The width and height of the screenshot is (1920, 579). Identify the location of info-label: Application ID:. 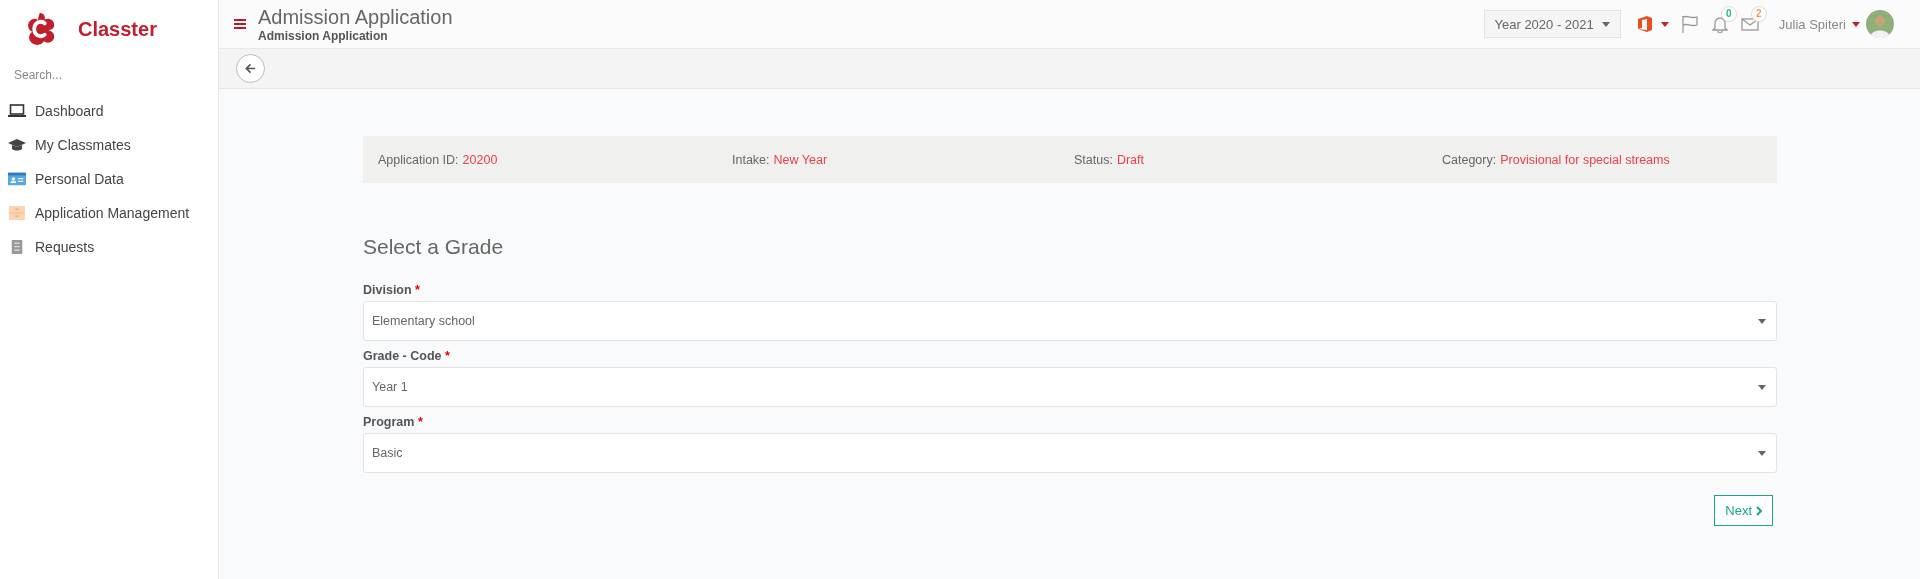
(418, 159).